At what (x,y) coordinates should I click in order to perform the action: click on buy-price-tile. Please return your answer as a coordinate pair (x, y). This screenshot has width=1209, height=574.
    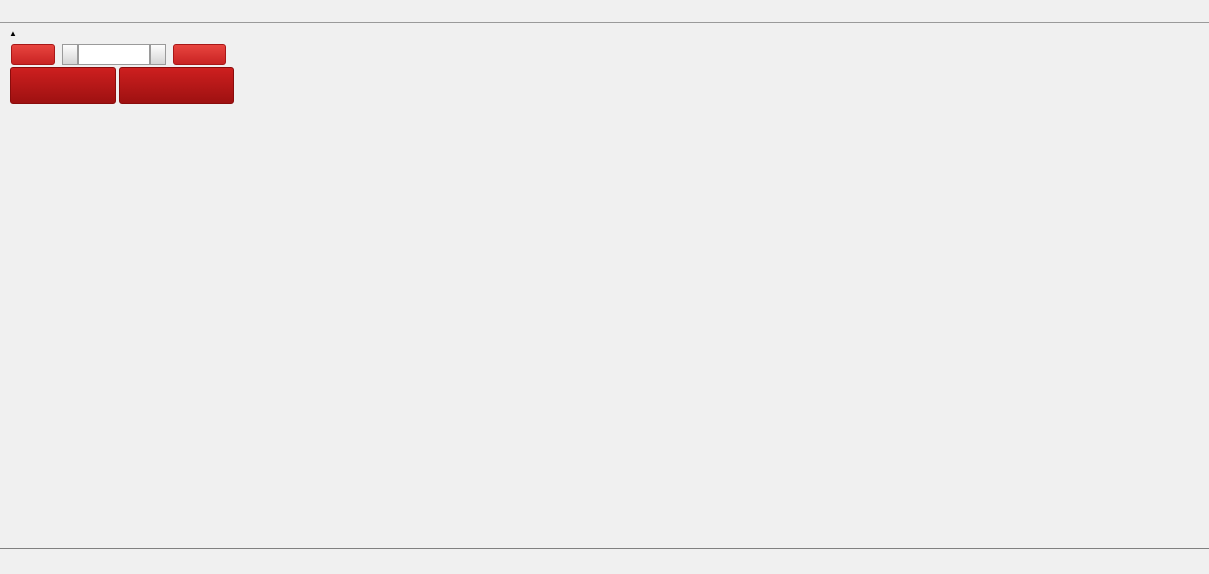
    Looking at the image, I should click on (176, 85).